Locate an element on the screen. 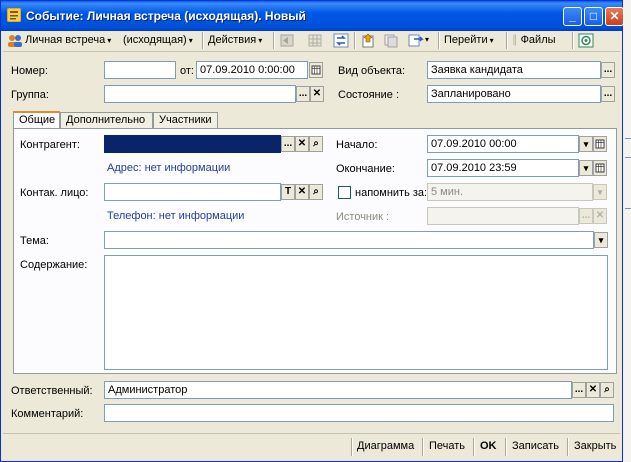  meeting-icon is located at coordinates (15, 41).